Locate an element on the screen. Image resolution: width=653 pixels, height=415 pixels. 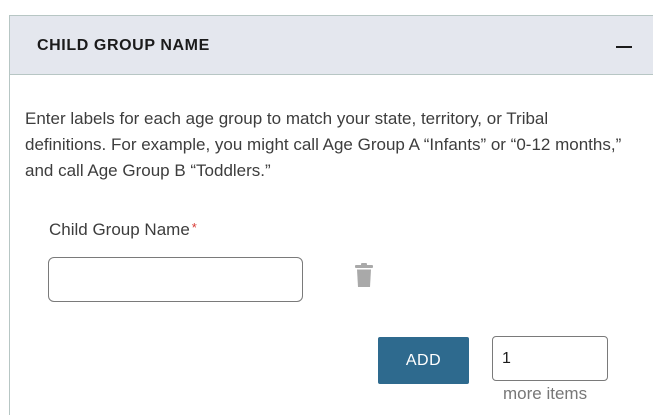
collapse-button is located at coordinates (625, 46).